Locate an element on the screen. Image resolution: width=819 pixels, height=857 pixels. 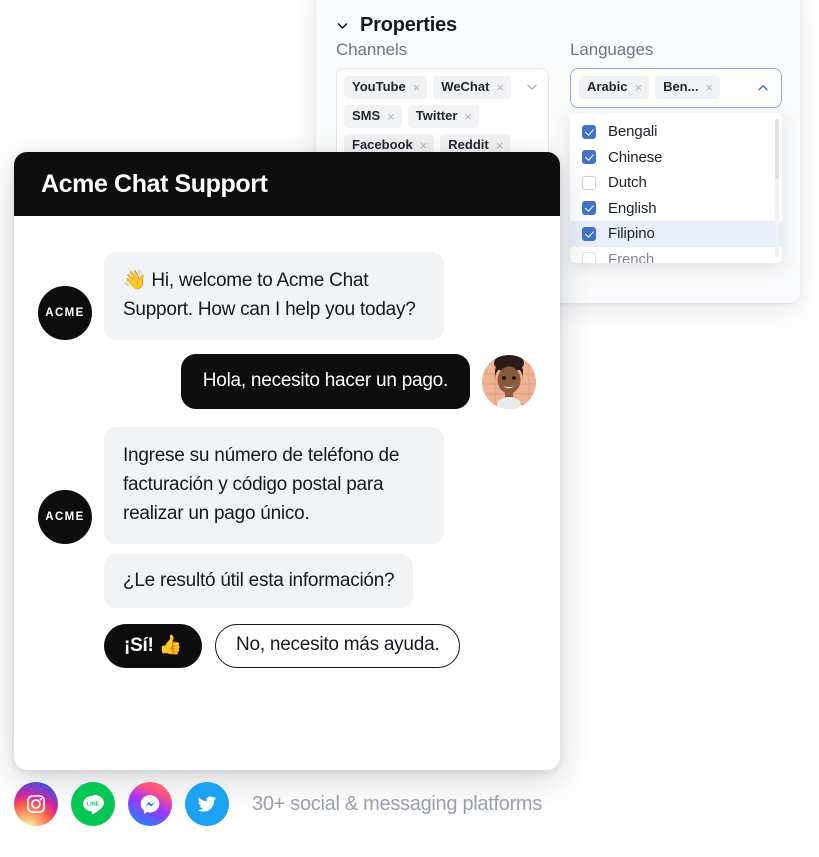
message-row-bot-feedback: ¿Le resultó útil esta información? is located at coordinates (287, 581).